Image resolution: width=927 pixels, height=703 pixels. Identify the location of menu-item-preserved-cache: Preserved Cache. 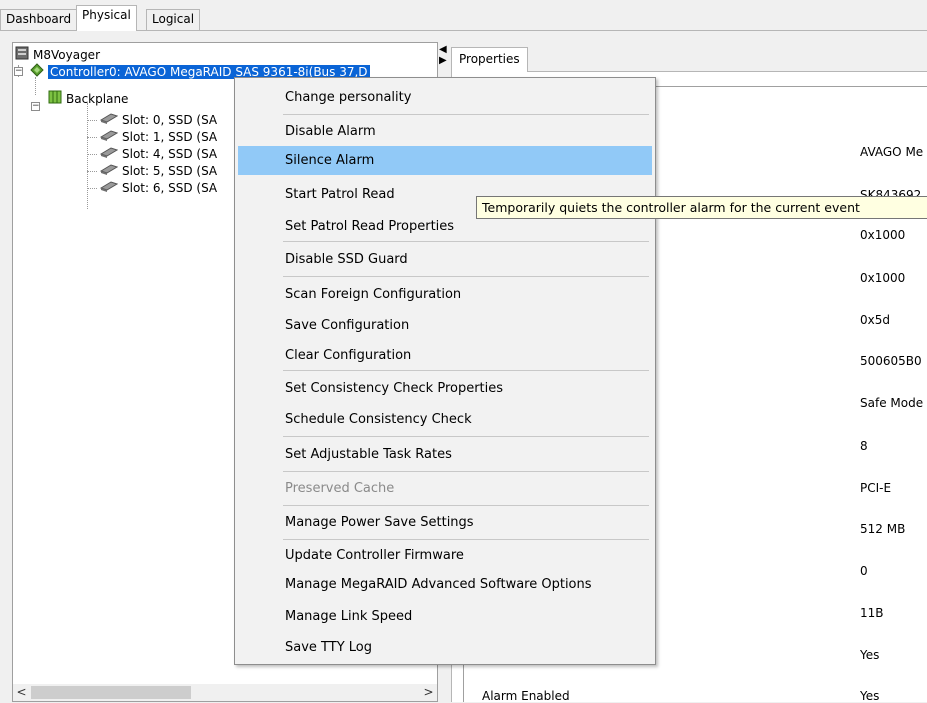
(340, 488).